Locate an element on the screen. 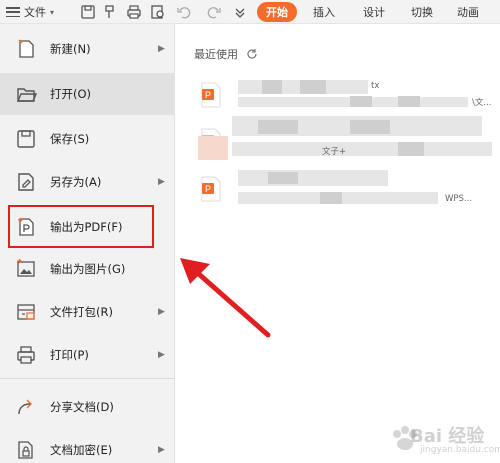 This screenshot has width=500, height=463. red-arrow-annotation is located at coordinates (225, 298).